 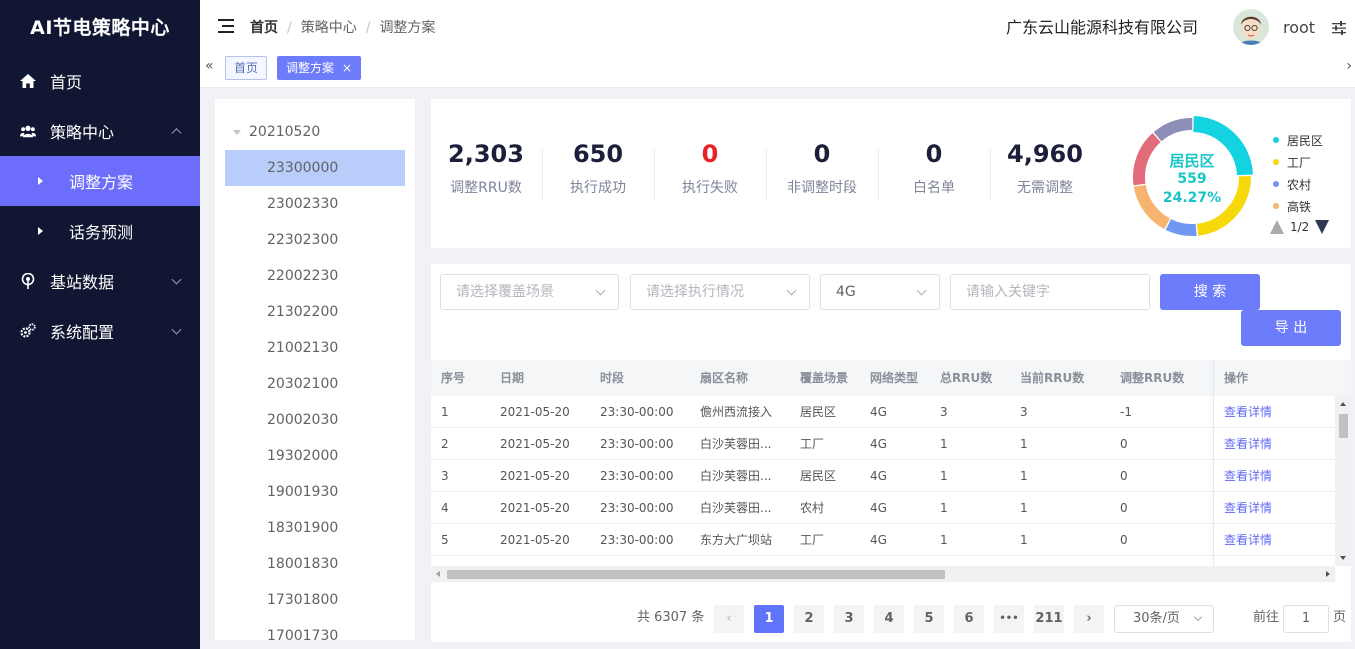 I want to click on legend-label: 居民区, so click(x=1305, y=140).